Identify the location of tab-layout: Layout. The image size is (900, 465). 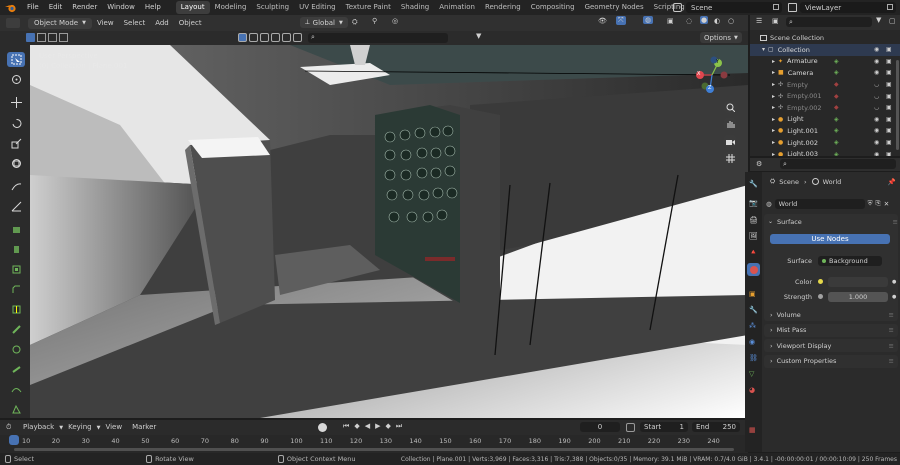
(192, 7).